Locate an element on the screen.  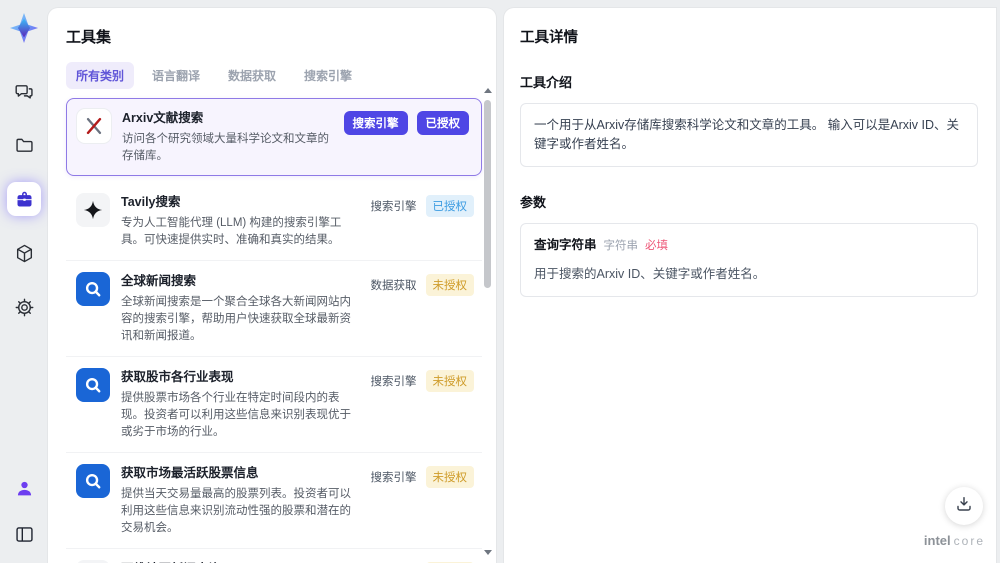
details-title: 工具详情 is located at coordinates (549, 38).